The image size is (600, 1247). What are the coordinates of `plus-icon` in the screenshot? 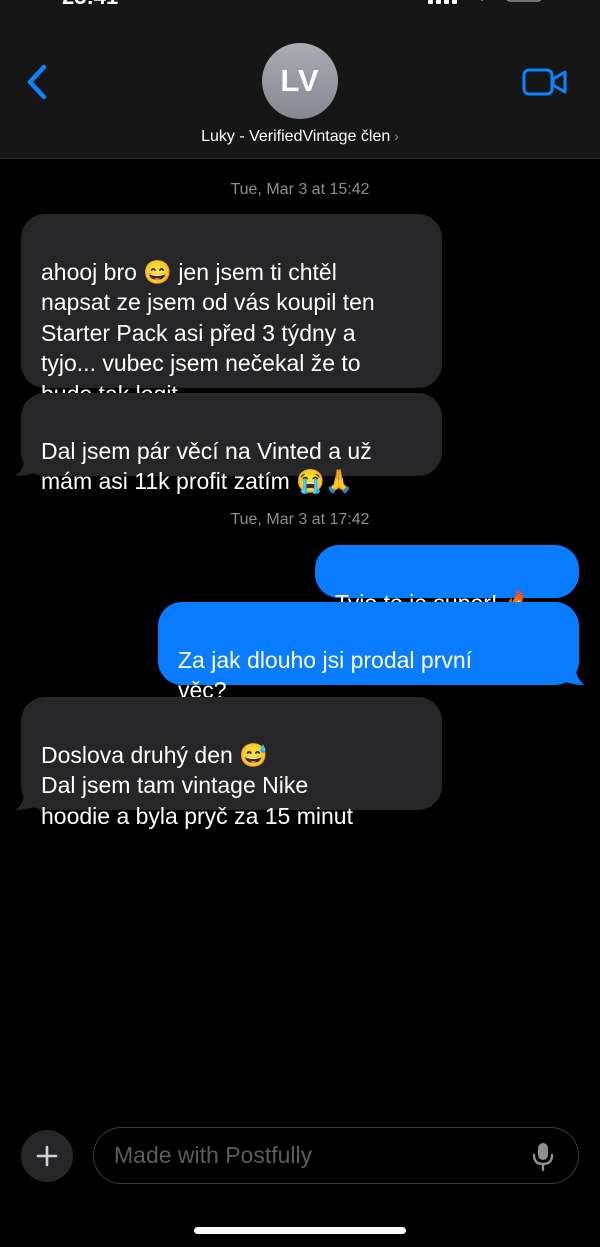 It's located at (47, 1156).